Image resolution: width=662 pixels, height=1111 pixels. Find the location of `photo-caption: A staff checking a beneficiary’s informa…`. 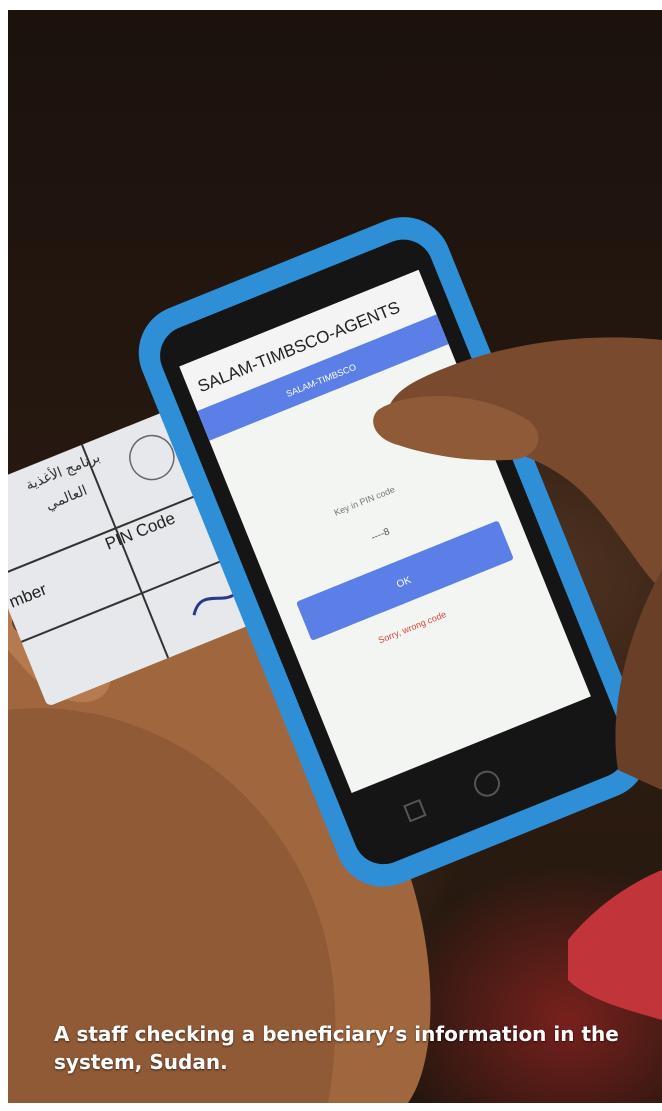

photo-caption: A staff checking a beneficiary’s informa… is located at coordinates (336, 1048).